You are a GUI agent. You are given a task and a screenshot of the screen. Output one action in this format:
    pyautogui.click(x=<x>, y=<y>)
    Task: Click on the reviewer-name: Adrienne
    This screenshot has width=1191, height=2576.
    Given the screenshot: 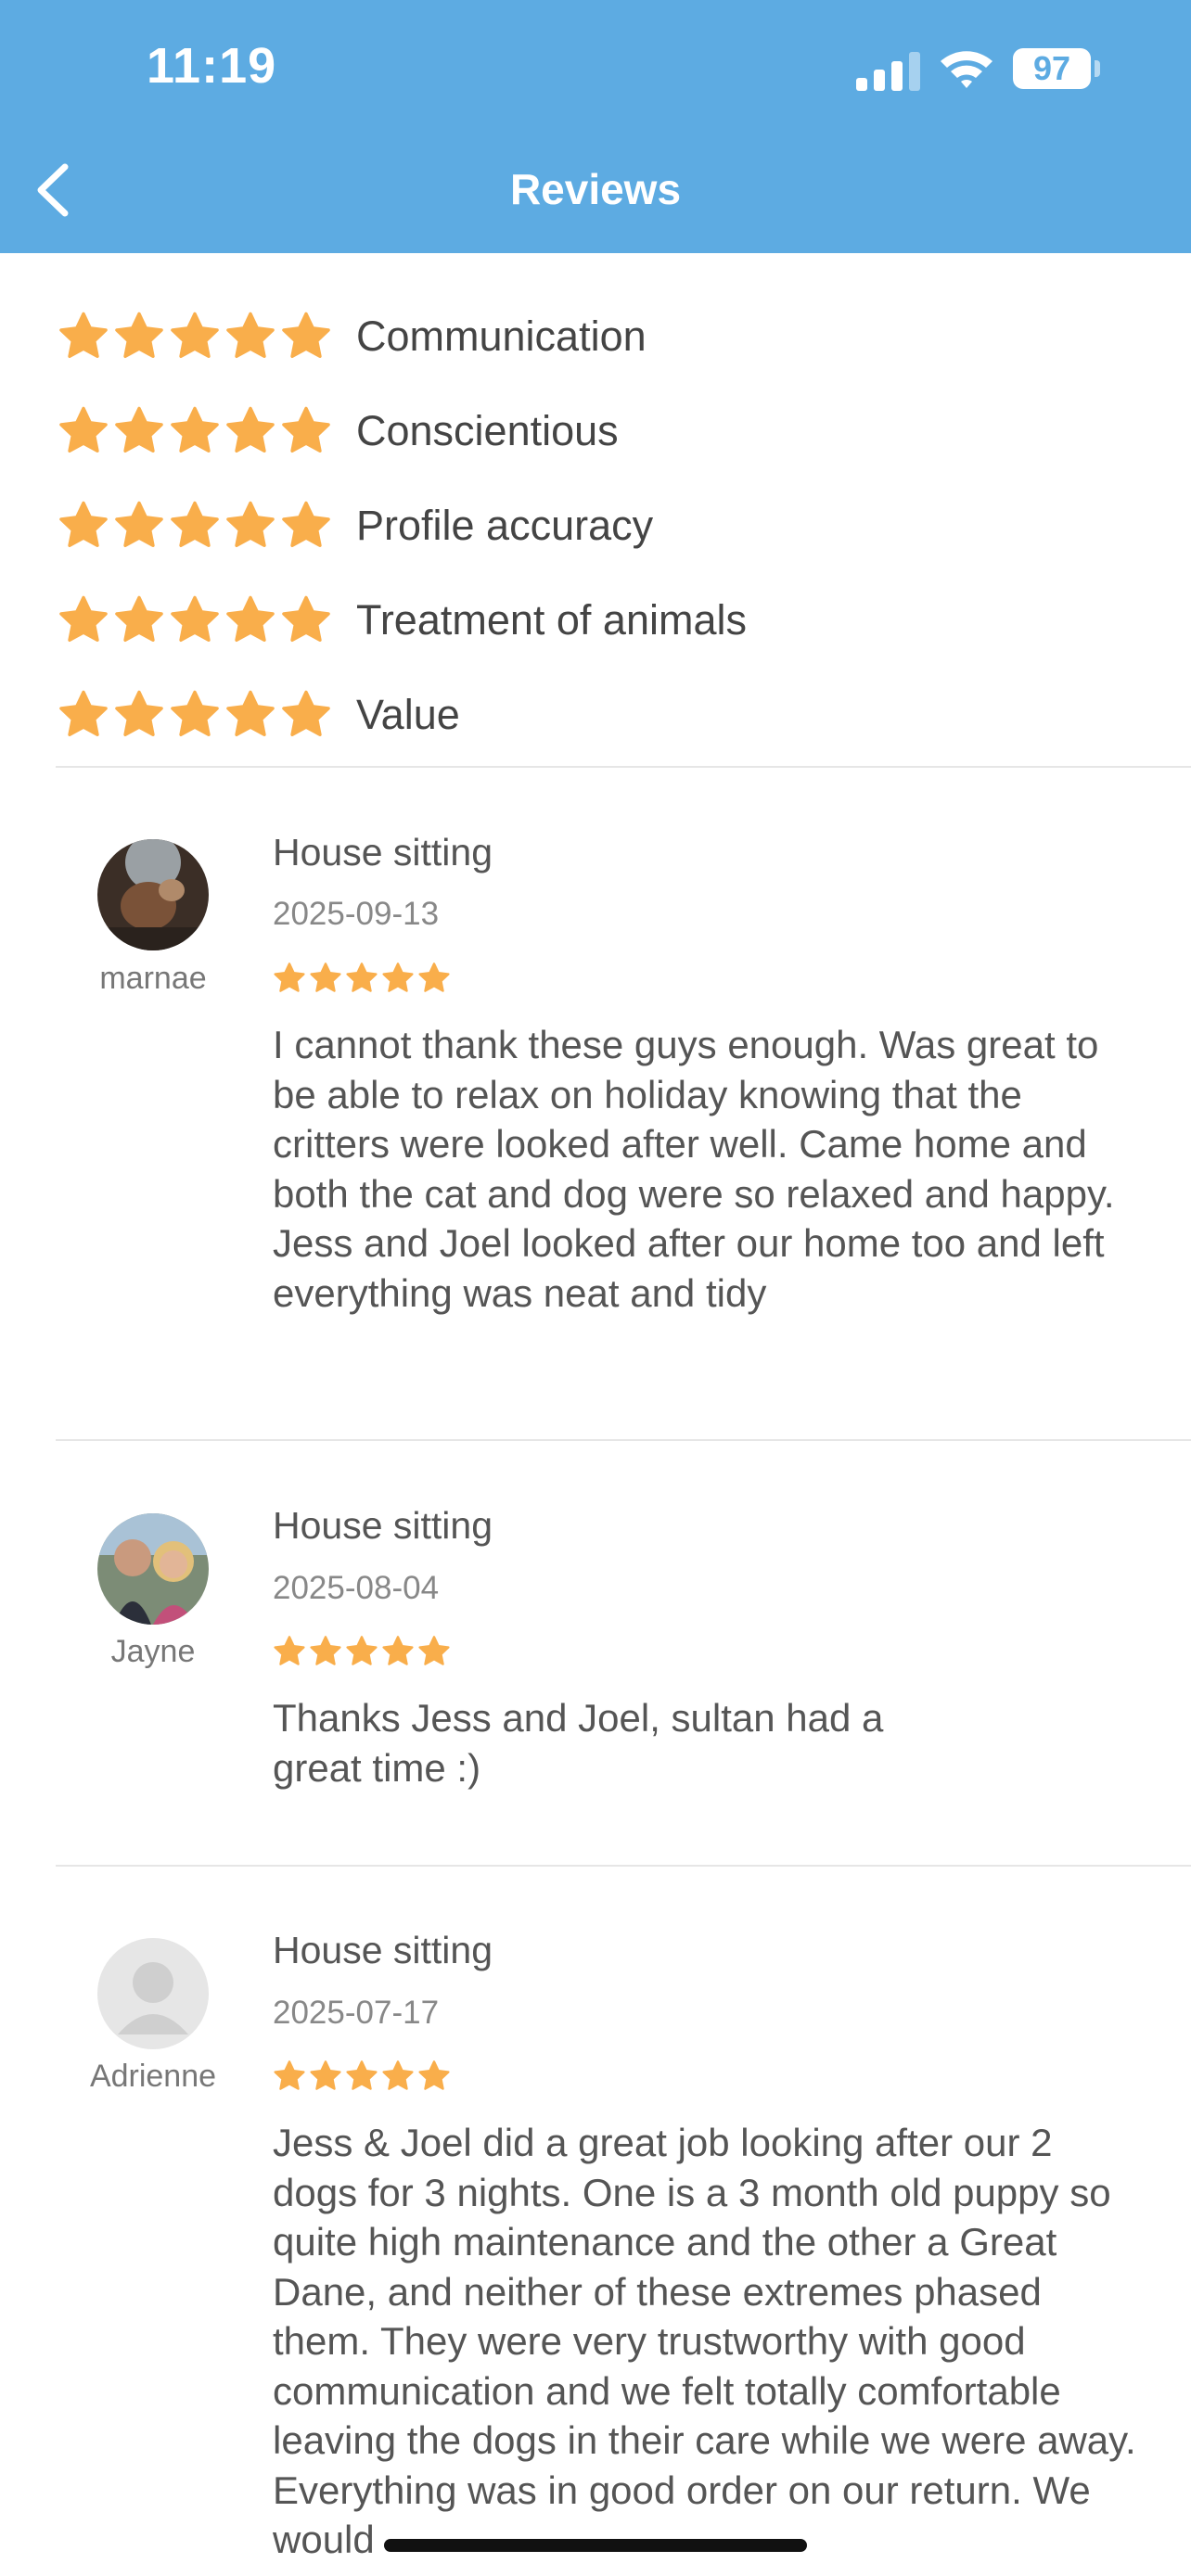 What is the action you would take?
    pyautogui.click(x=153, y=2076)
    